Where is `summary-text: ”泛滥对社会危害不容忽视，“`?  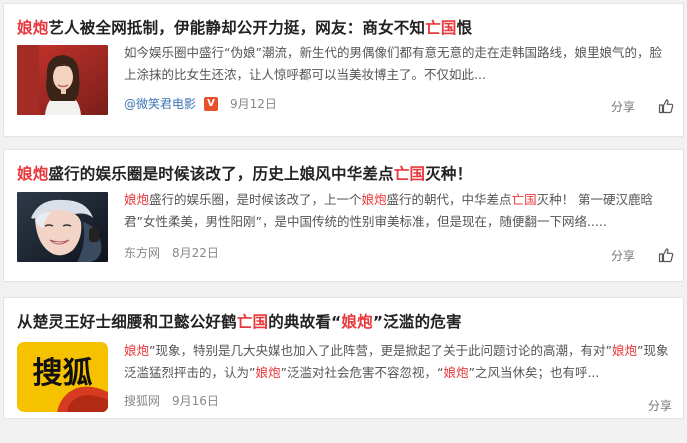 summary-text: ”泛滥对社会危害不容忽视，“ is located at coordinates (362, 372).